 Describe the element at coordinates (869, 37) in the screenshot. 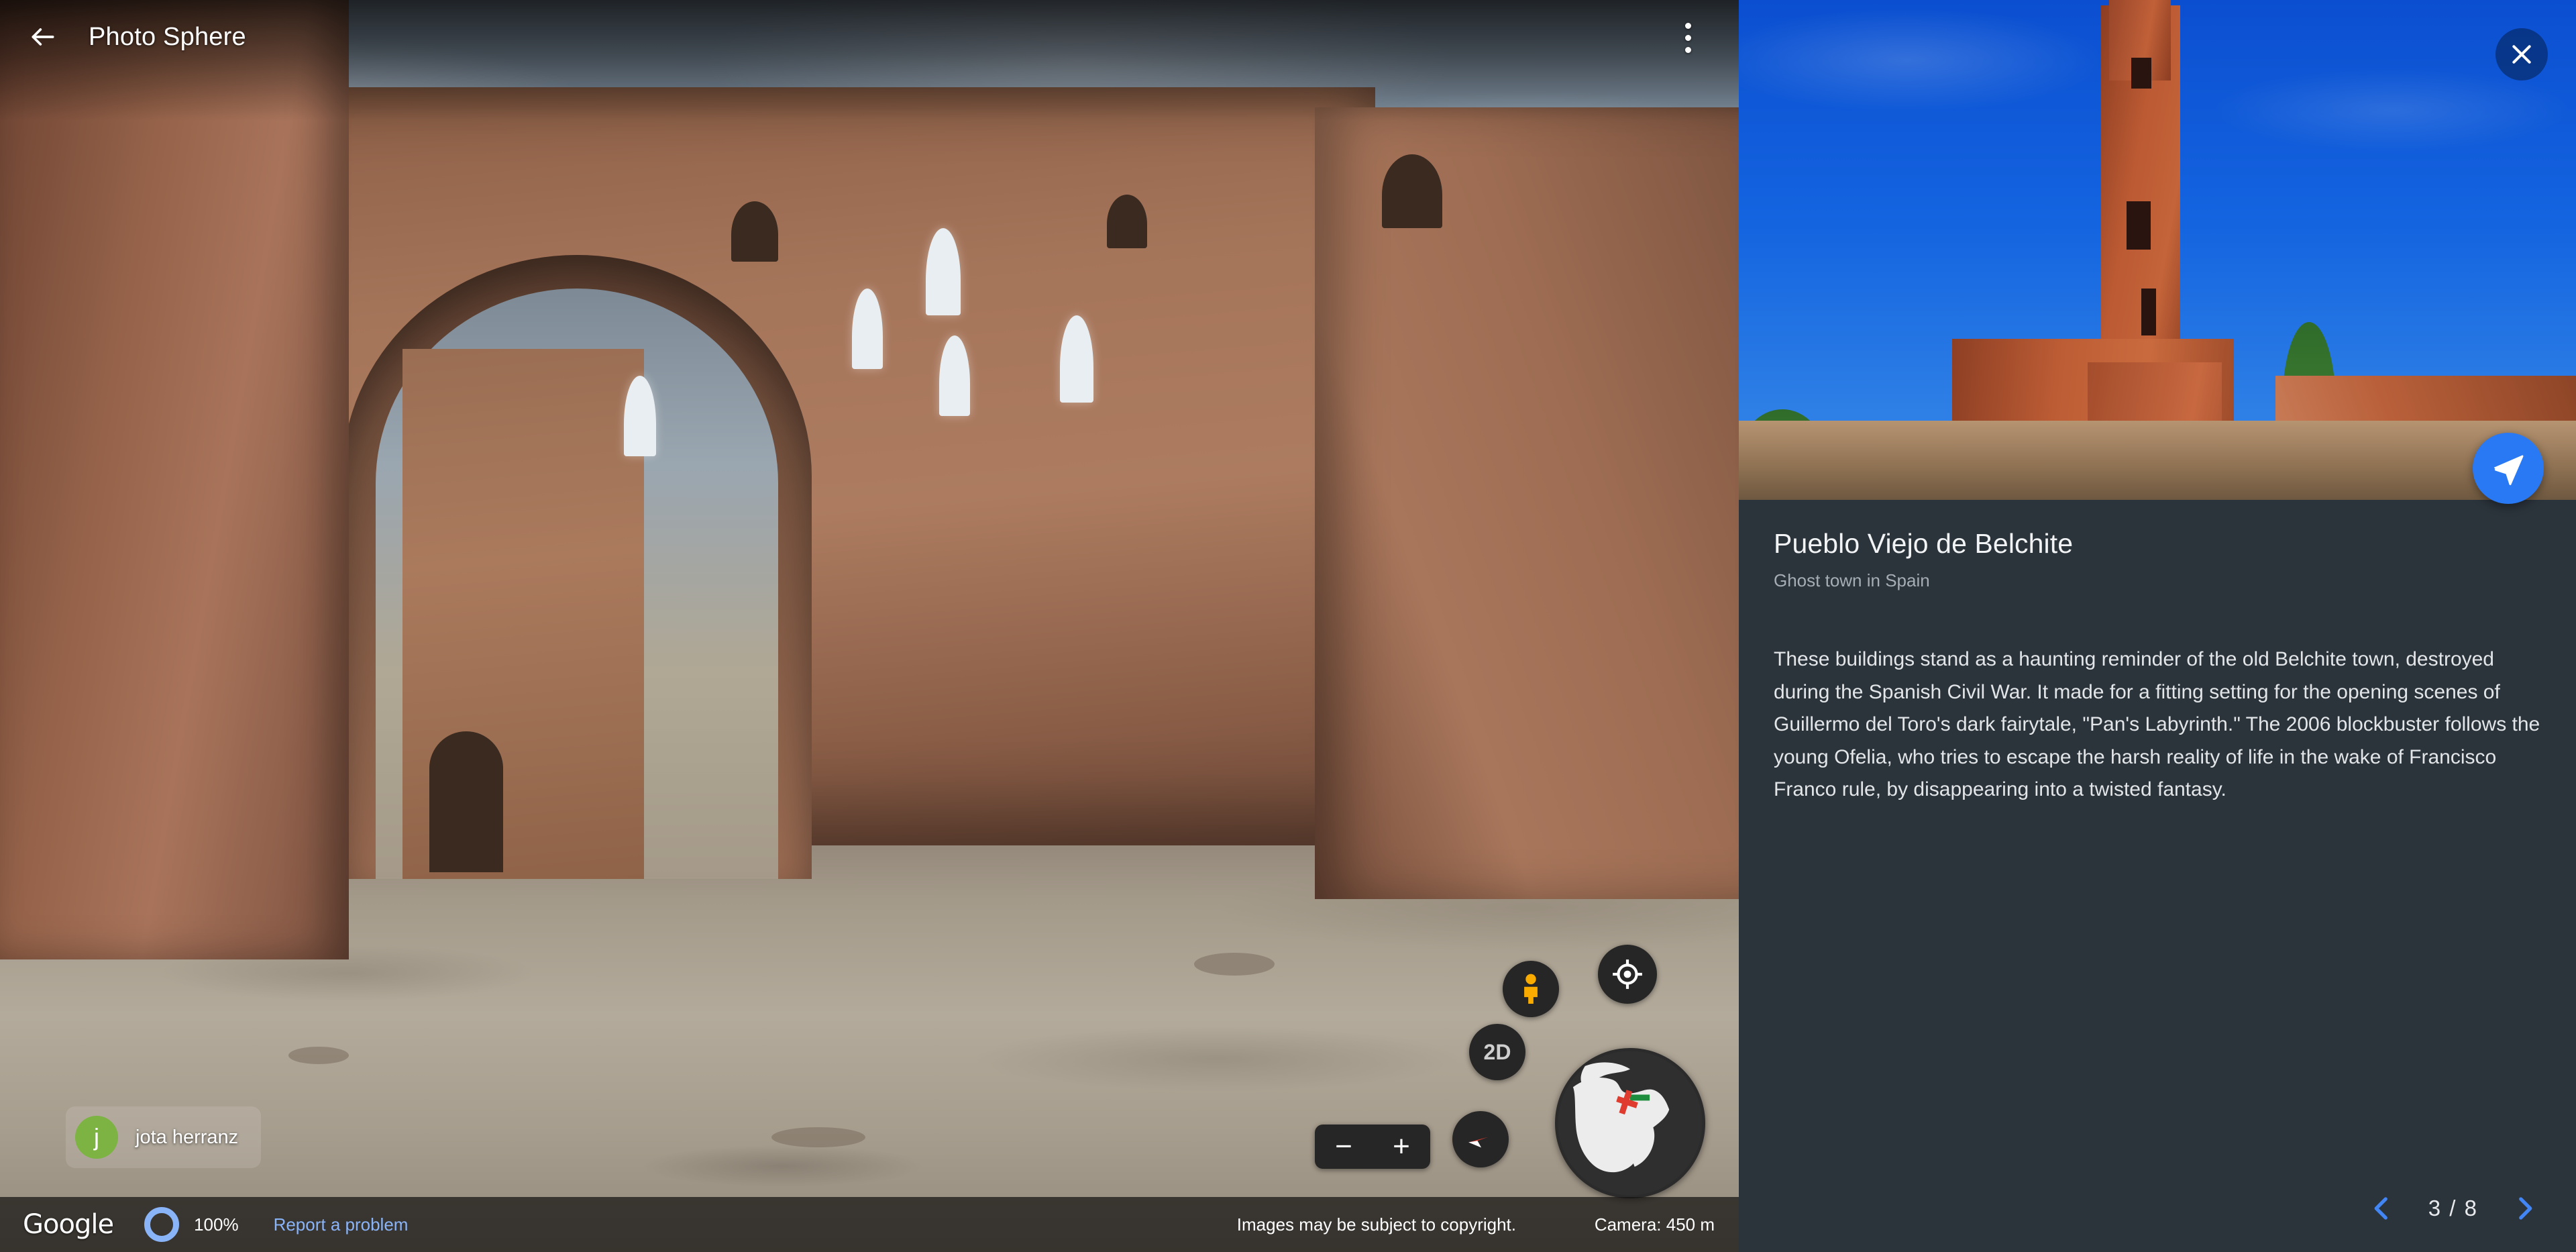

I see `viewer-header: Photo Sphere` at that location.